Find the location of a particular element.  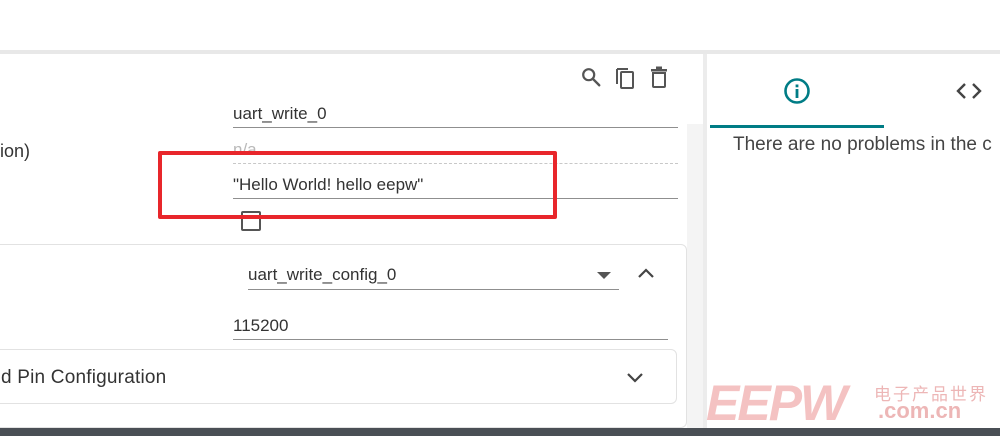

baud-rate-value: 115200 is located at coordinates (261, 325).